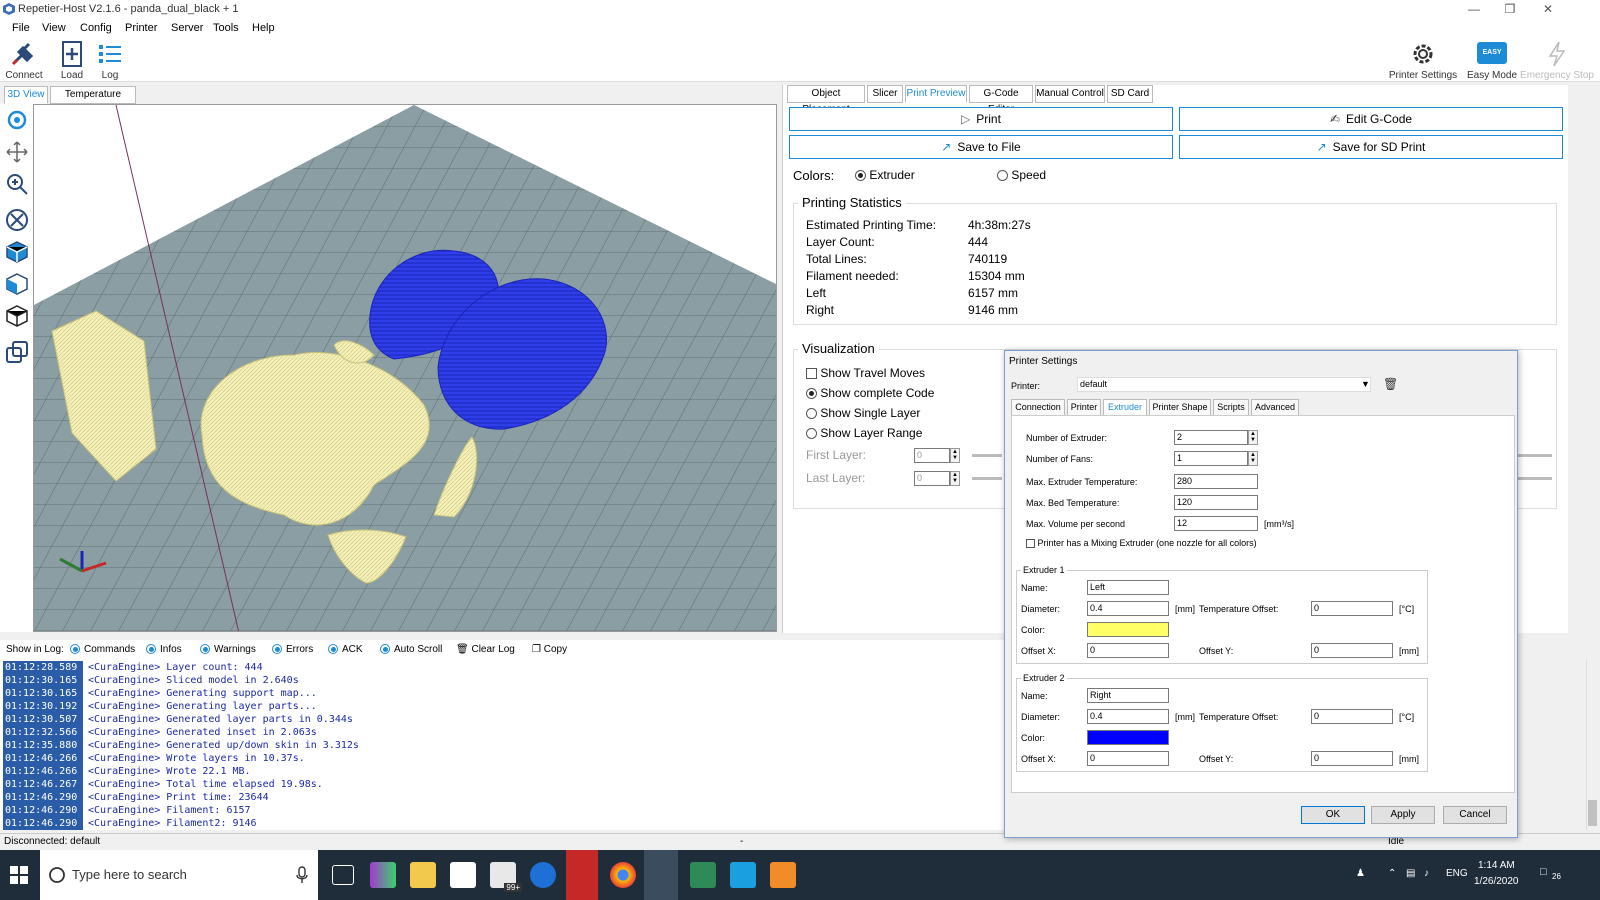 The height and width of the screenshot is (900, 1600). Describe the element at coordinates (1352, 716) in the screenshot. I see `ext2-temp-offset-input: 0` at that location.